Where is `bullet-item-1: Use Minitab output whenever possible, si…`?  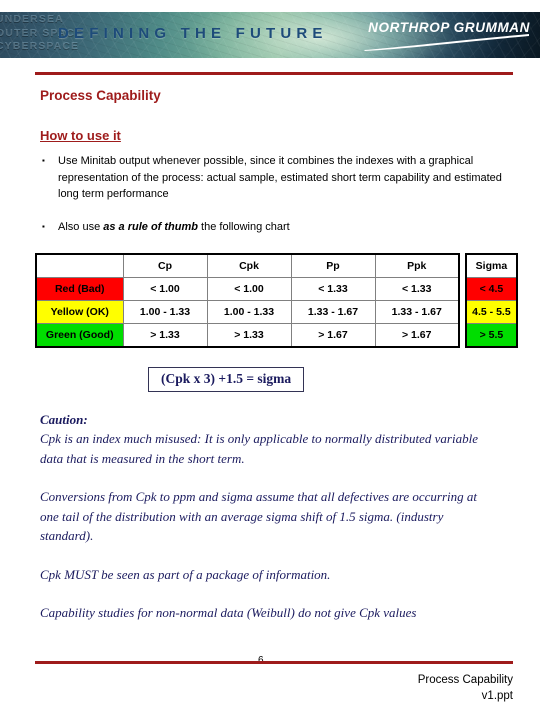
bullet-item-1: Use Minitab output whenever possible, si… is located at coordinates (279, 178).